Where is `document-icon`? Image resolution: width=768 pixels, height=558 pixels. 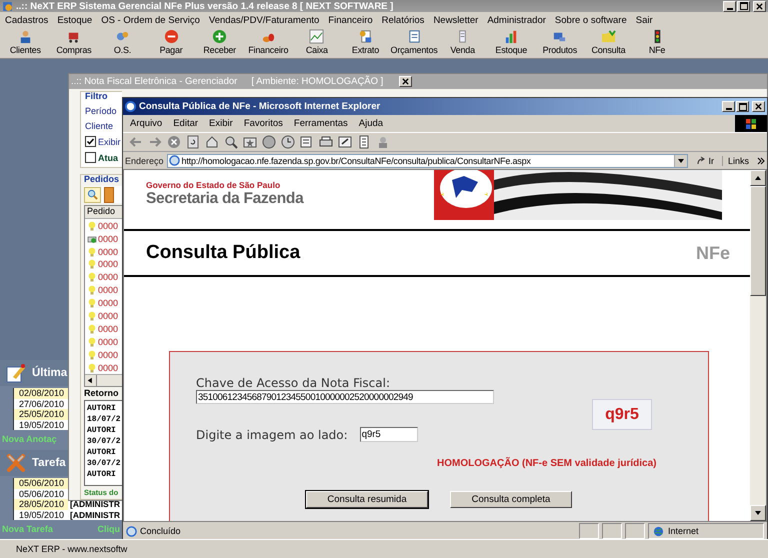 document-icon is located at coordinates (364, 142).